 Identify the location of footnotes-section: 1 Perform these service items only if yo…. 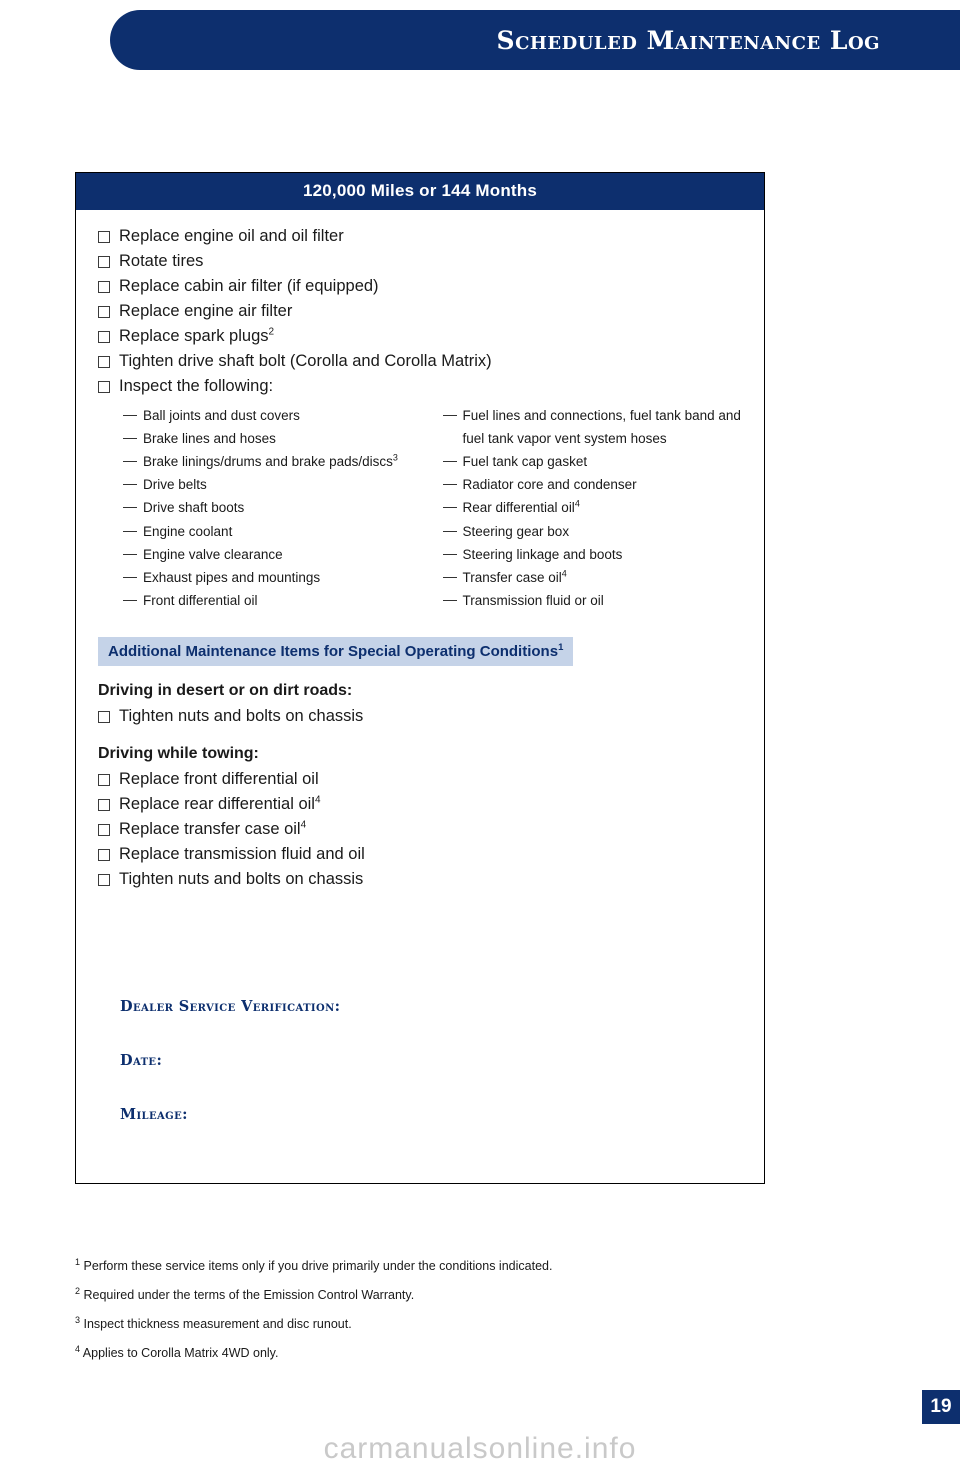
(425, 1315).